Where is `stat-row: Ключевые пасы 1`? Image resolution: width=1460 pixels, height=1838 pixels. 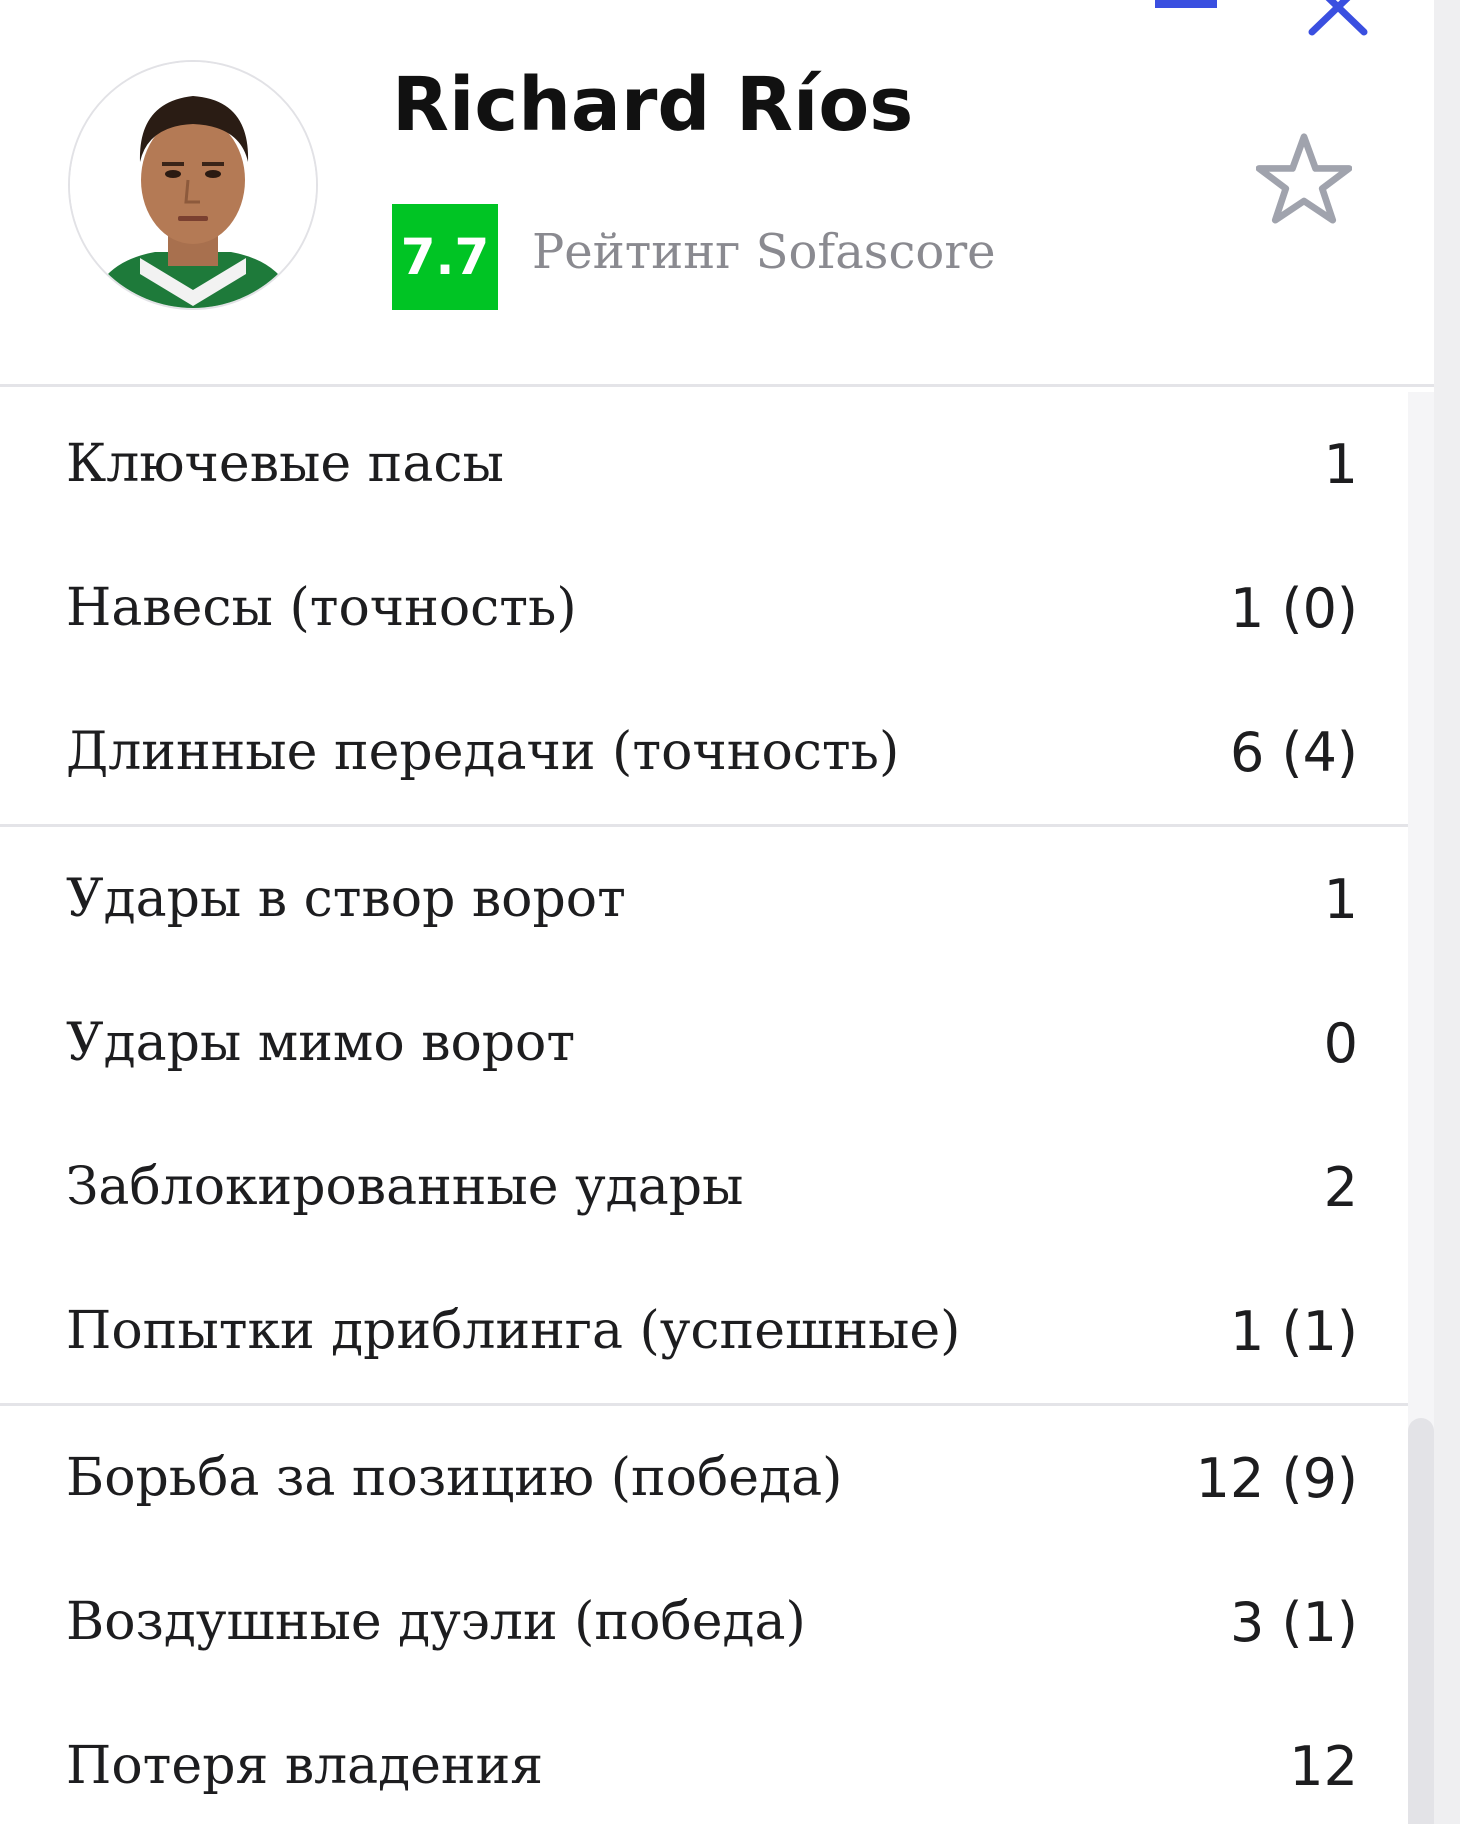 stat-row: Ключевые пасы 1 is located at coordinates (704, 464).